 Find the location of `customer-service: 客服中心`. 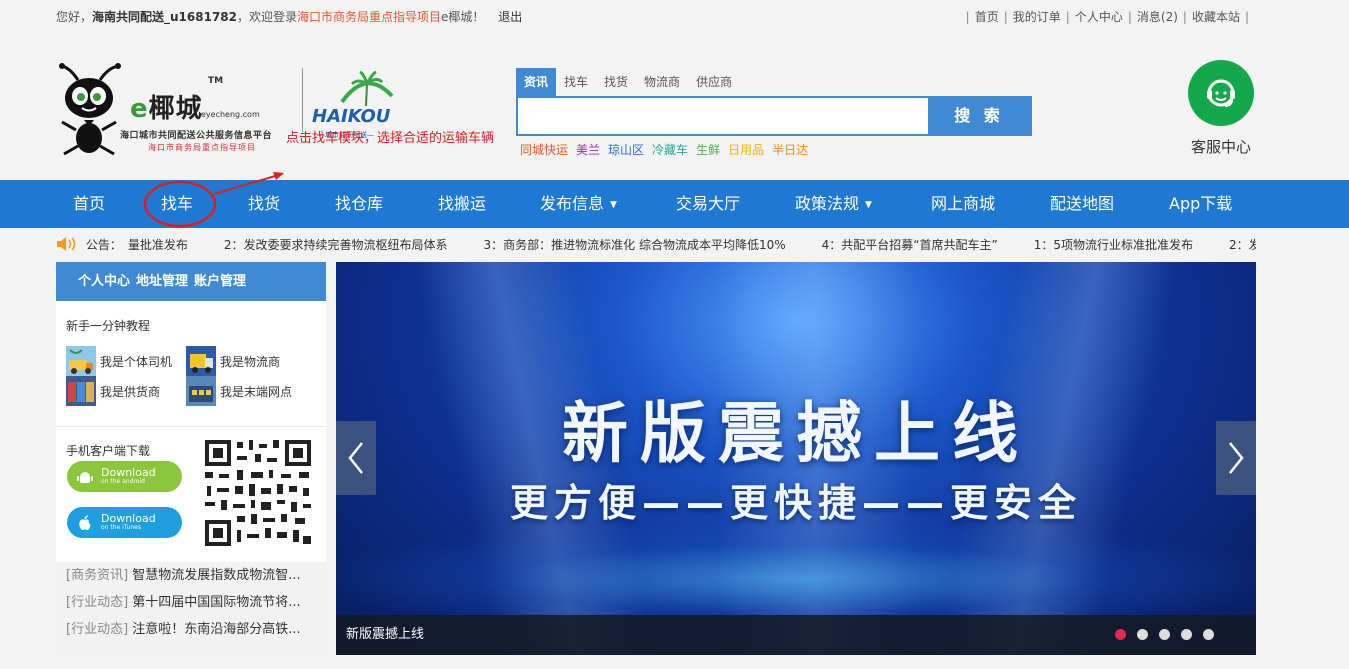

customer-service: 客服中心 is located at coordinates (1221, 108).